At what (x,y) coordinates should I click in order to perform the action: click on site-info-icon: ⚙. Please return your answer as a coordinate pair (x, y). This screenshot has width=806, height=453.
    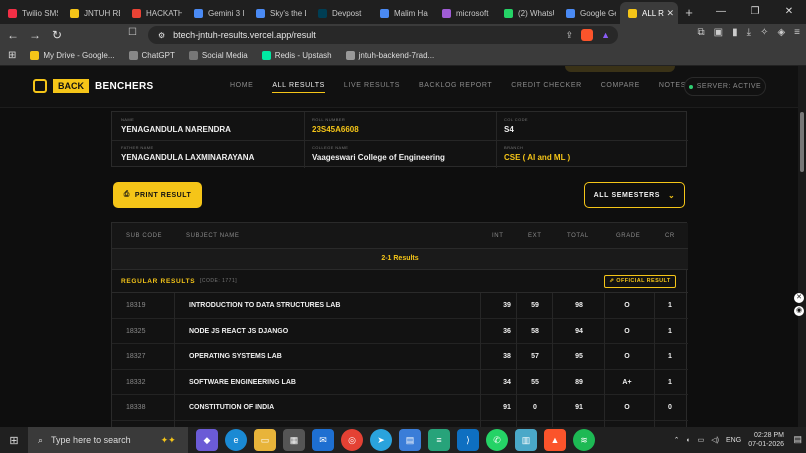
    Looking at the image, I should click on (161, 35).